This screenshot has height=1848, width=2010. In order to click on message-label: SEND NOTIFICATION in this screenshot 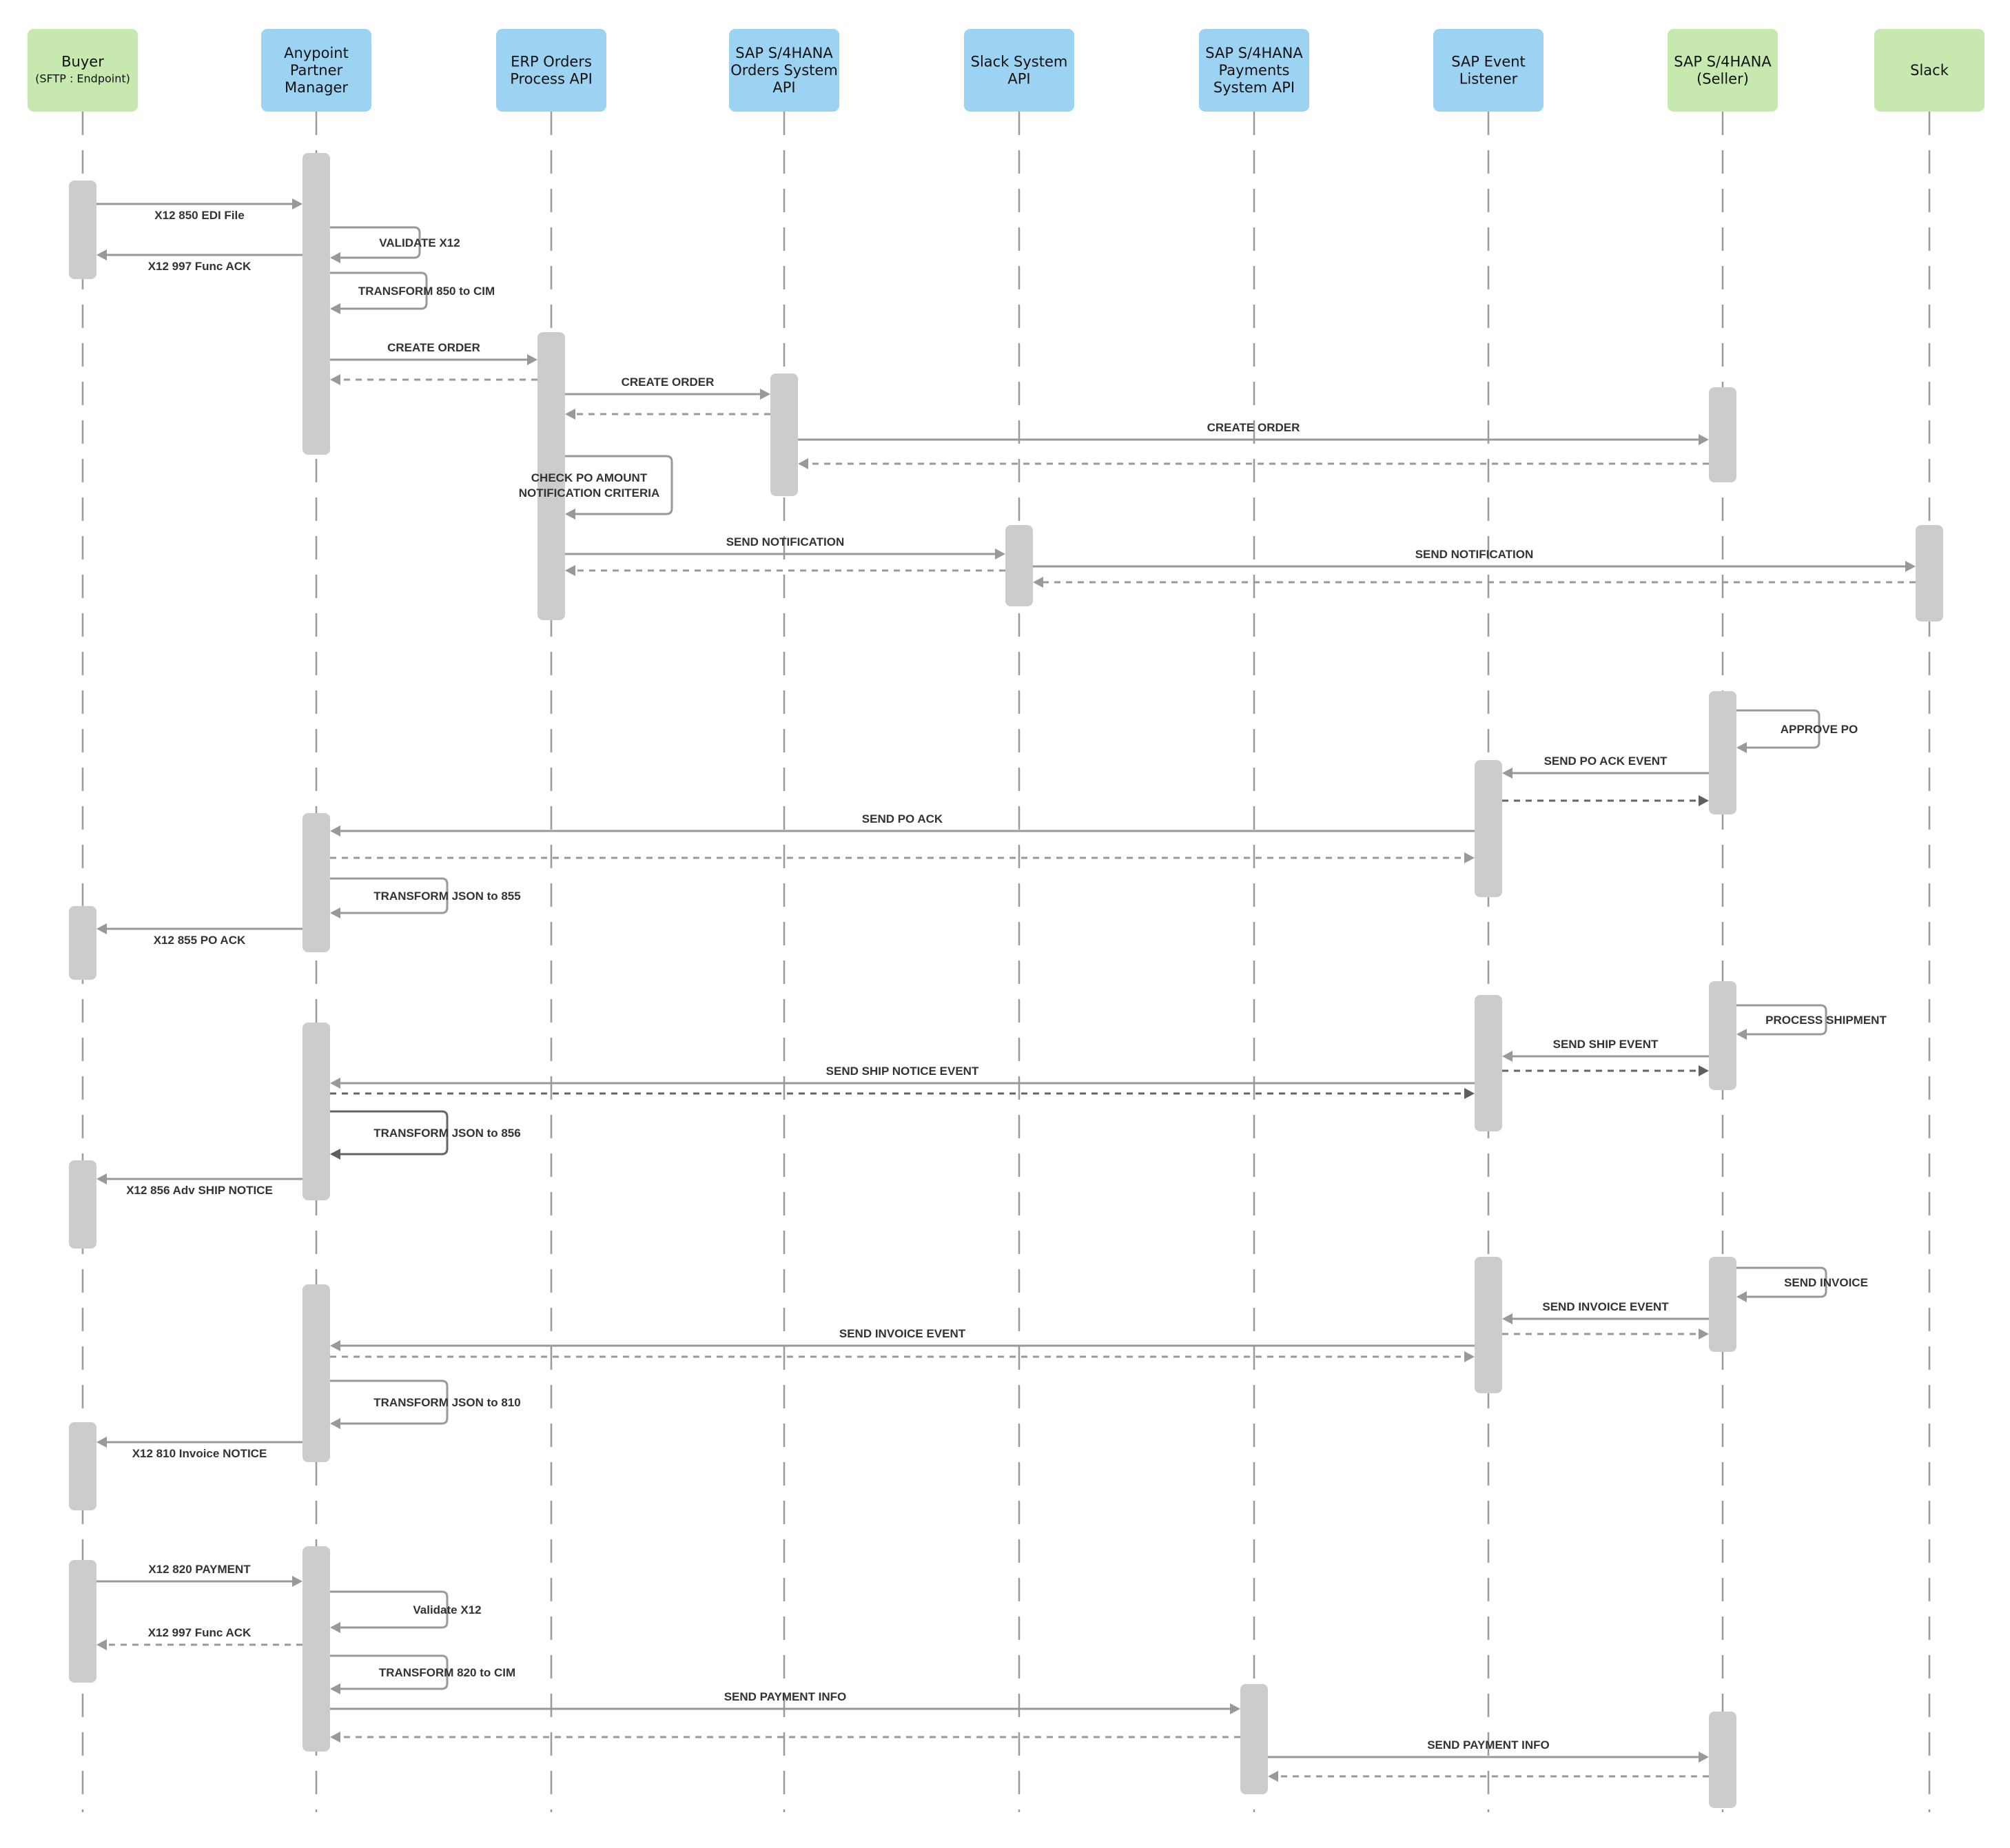, I will do `click(1474, 554)`.